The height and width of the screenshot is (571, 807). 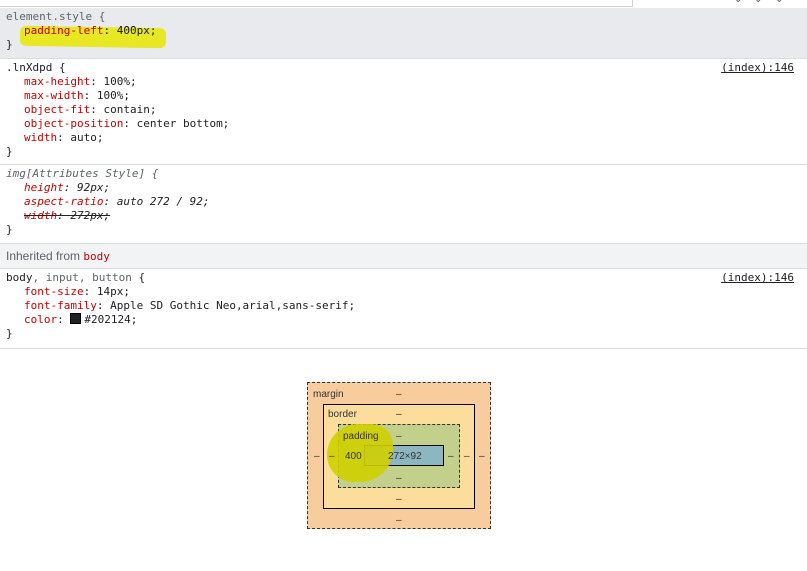 What do you see at coordinates (406, 292) in the screenshot?
I see `declaration: font-size: 14px;` at bounding box center [406, 292].